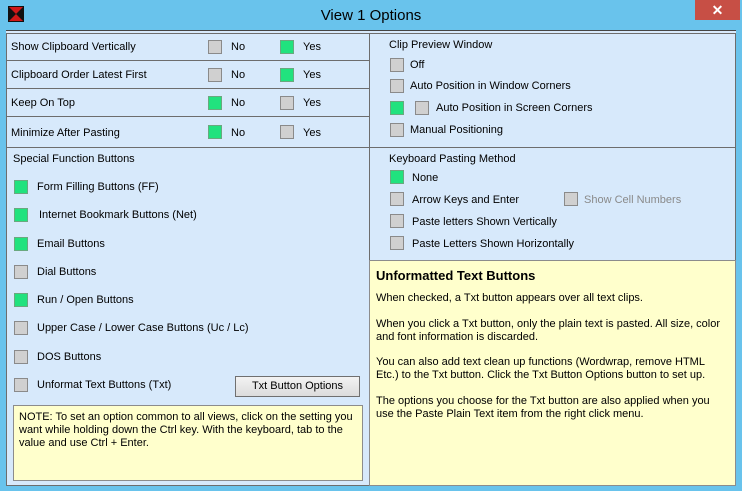 Image resolution: width=742 pixels, height=491 pixels. What do you see at coordinates (188, 47) in the screenshot?
I see `toggle-row-show-clipboard-vertically: Show Clipboard Vertically No Yes` at bounding box center [188, 47].